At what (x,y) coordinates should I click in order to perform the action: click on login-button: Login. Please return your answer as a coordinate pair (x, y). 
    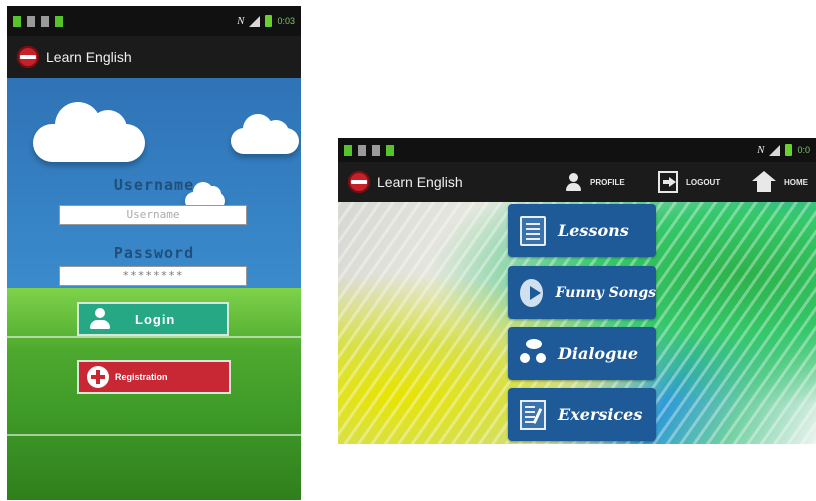
    Looking at the image, I should click on (153, 319).